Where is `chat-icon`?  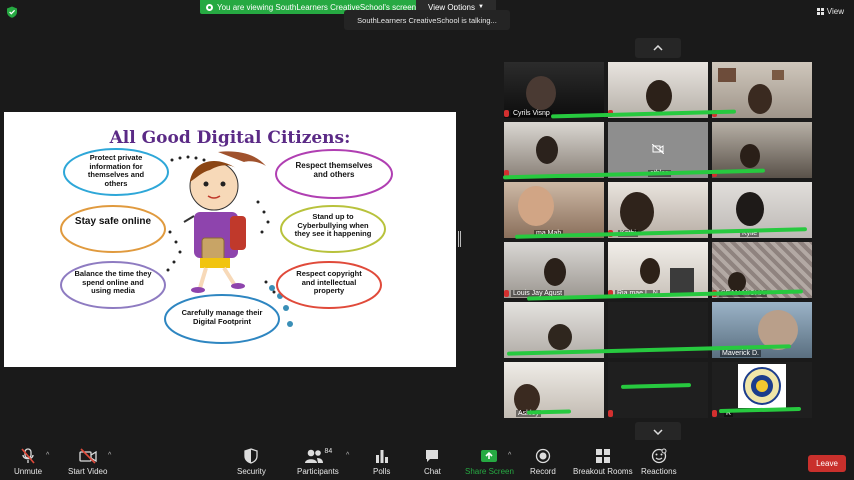
chat-icon is located at coordinates (432, 456).